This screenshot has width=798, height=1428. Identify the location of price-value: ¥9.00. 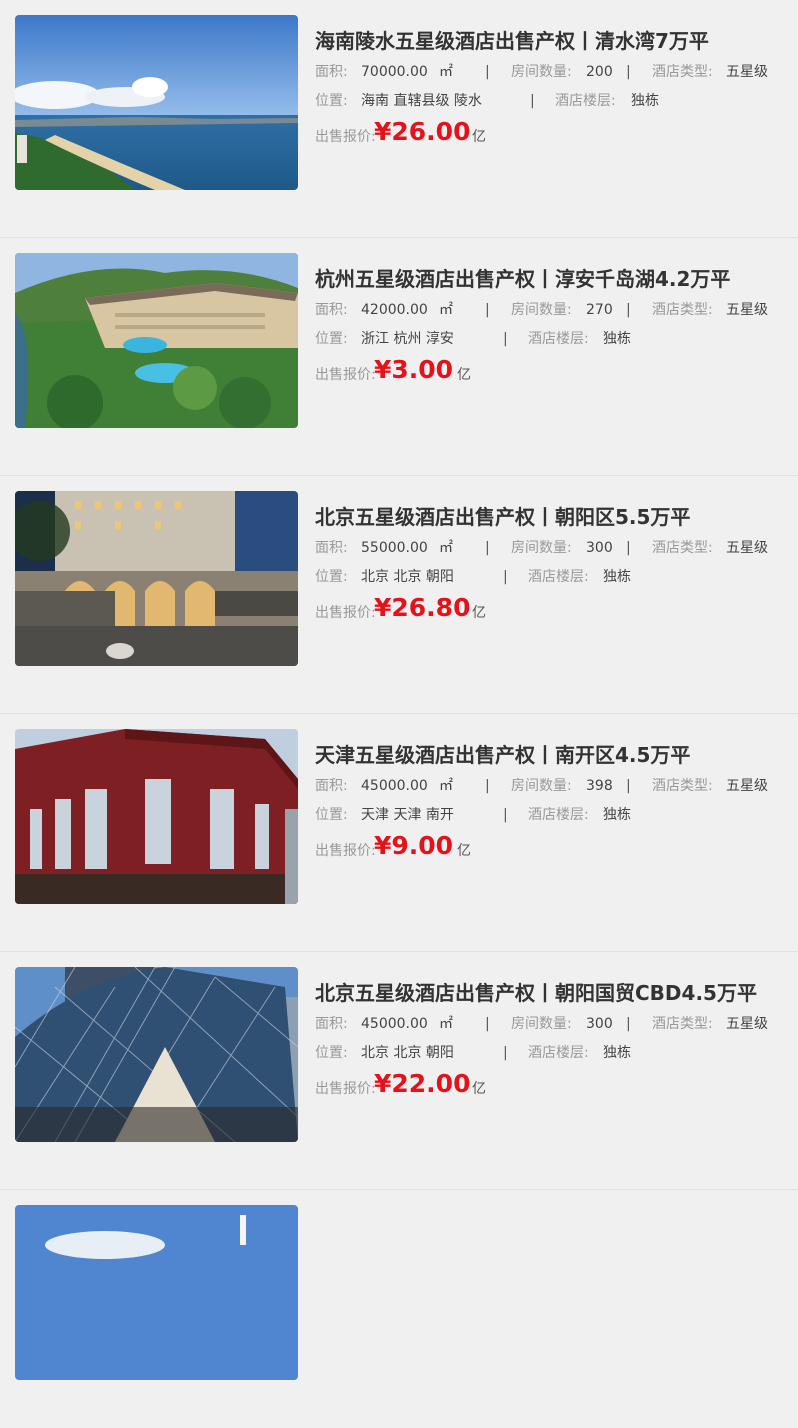
(414, 845).